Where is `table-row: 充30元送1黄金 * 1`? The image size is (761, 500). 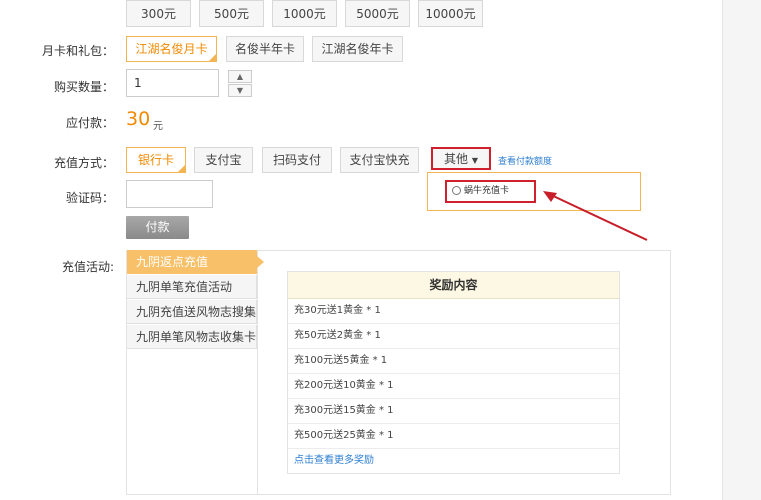
table-row: 充30元送1黄金 * 1 is located at coordinates (453, 311).